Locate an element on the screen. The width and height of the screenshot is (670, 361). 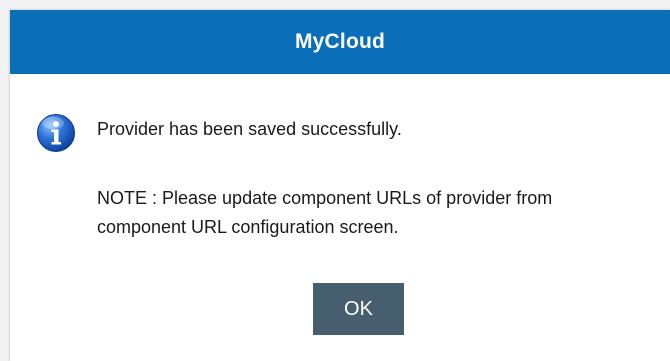
ok-button: OK is located at coordinates (358, 309).